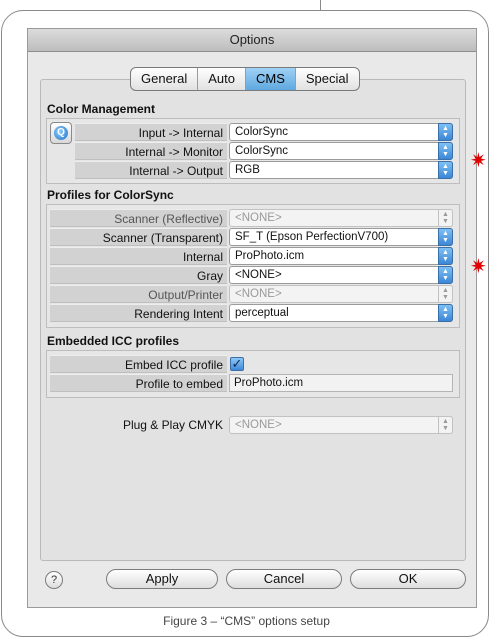 The height and width of the screenshot is (641, 493). I want to click on select-value: ProPhoto.icm, so click(270, 256).